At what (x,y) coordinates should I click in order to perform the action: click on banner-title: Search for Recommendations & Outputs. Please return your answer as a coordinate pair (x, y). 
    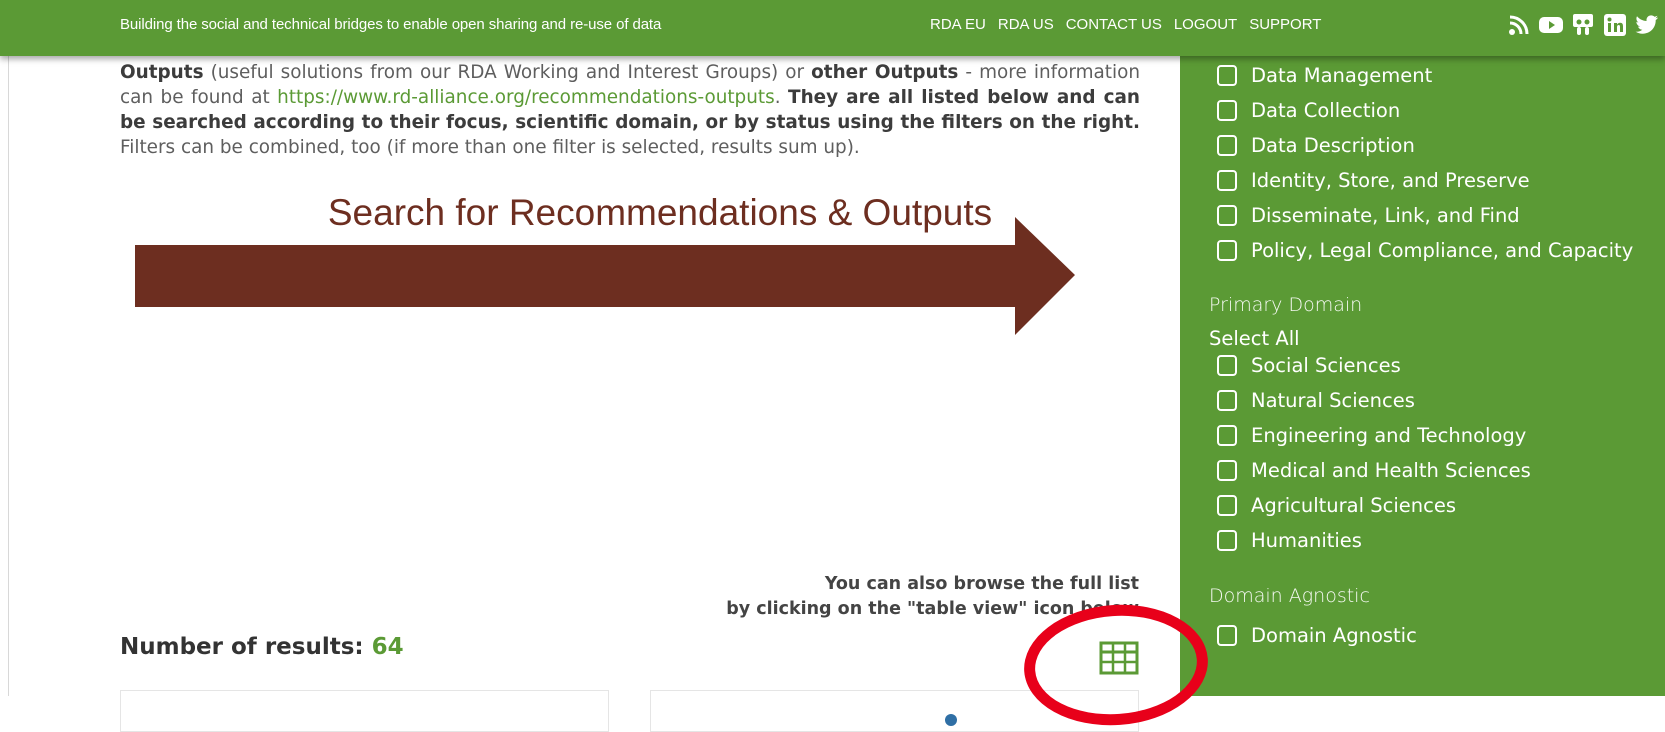
    Looking at the image, I should click on (660, 214).